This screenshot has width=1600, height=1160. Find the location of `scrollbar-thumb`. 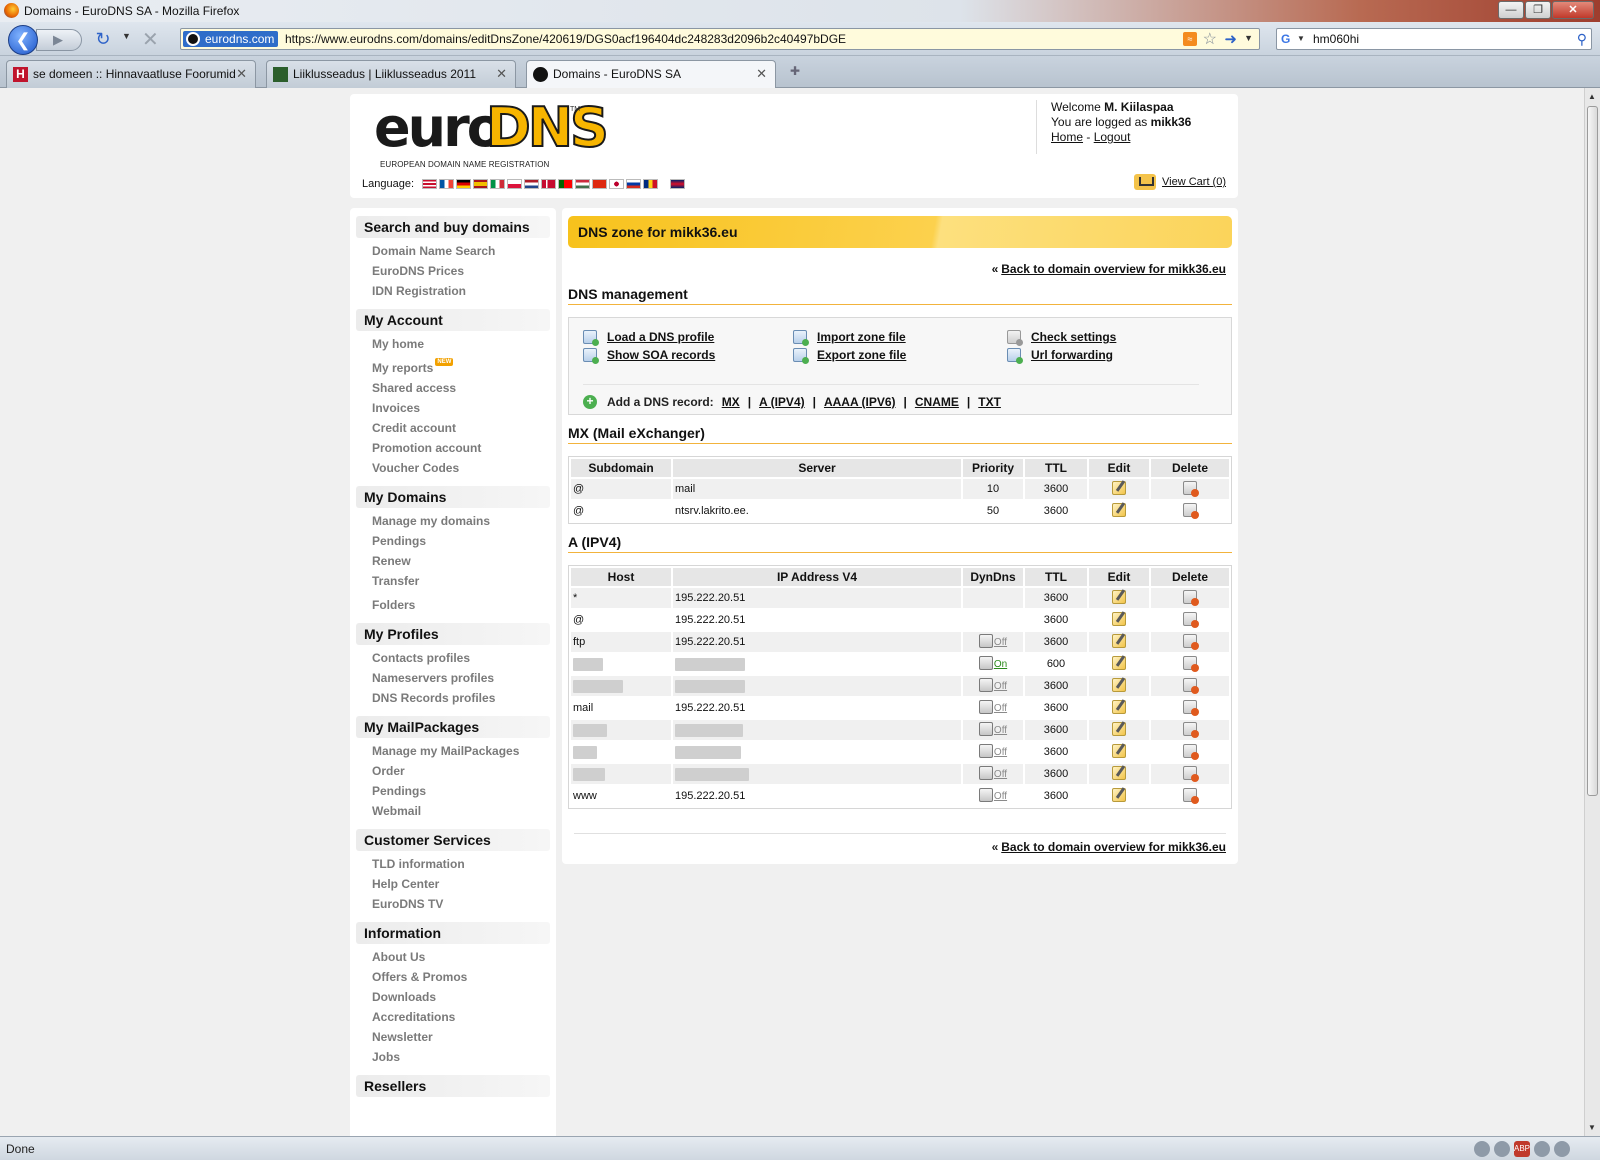

scrollbar-thumb is located at coordinates (1592, 451).